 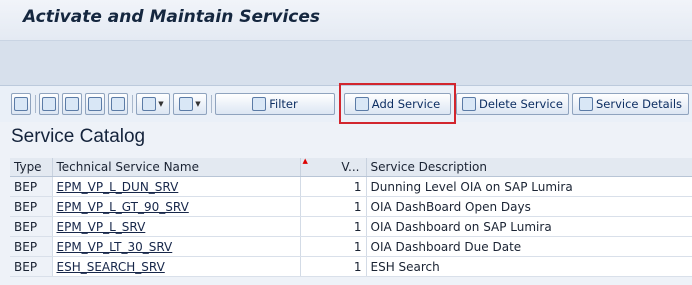 What do you see at coordinates (31, 167) in the screenshot?
I see `column-header-type: Type` at bounding box center [31, 167].